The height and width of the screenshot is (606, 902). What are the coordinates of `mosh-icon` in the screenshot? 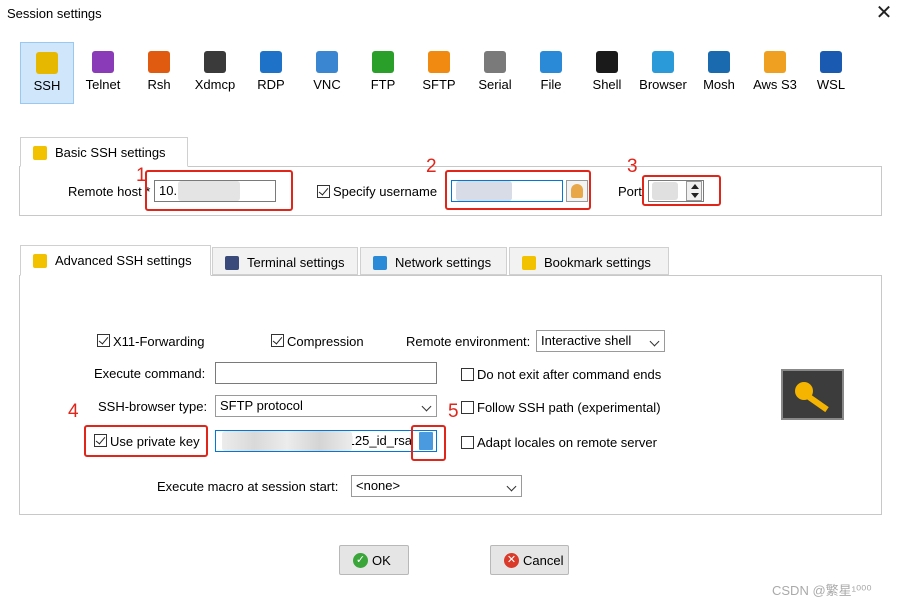 It's located at (719, 62).